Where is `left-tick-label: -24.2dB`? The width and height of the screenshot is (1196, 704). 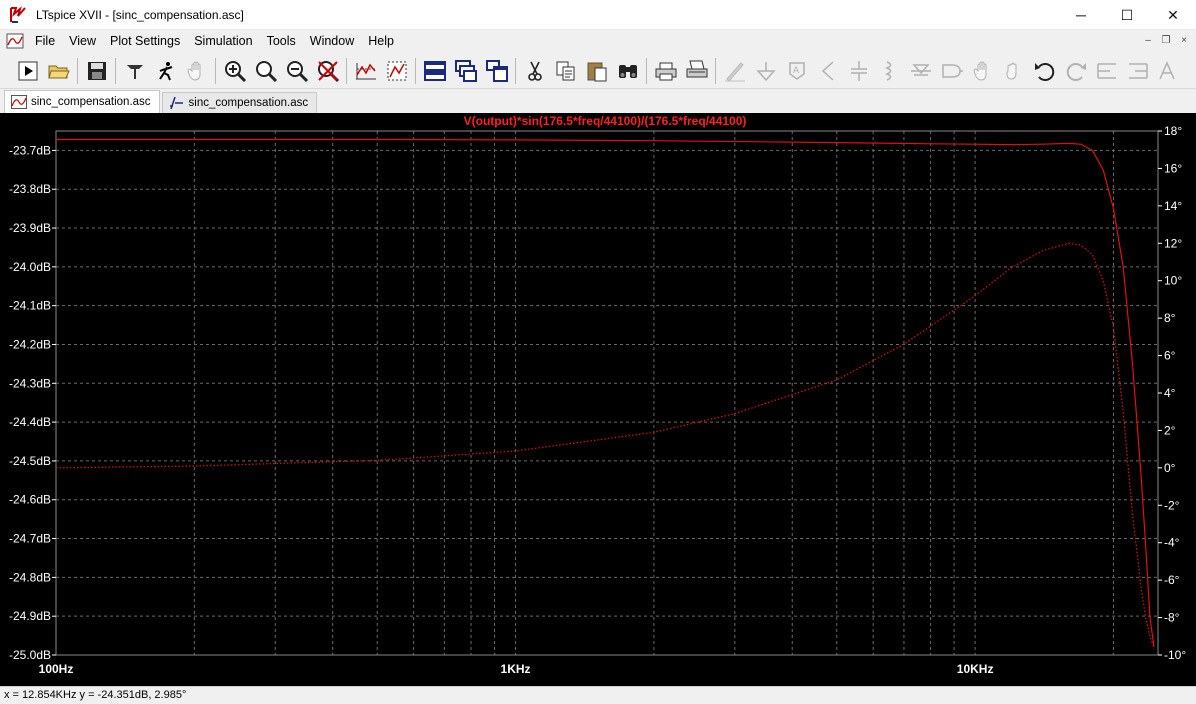 left-tick-label: -24.2dB is located at coordinates (30, 344).